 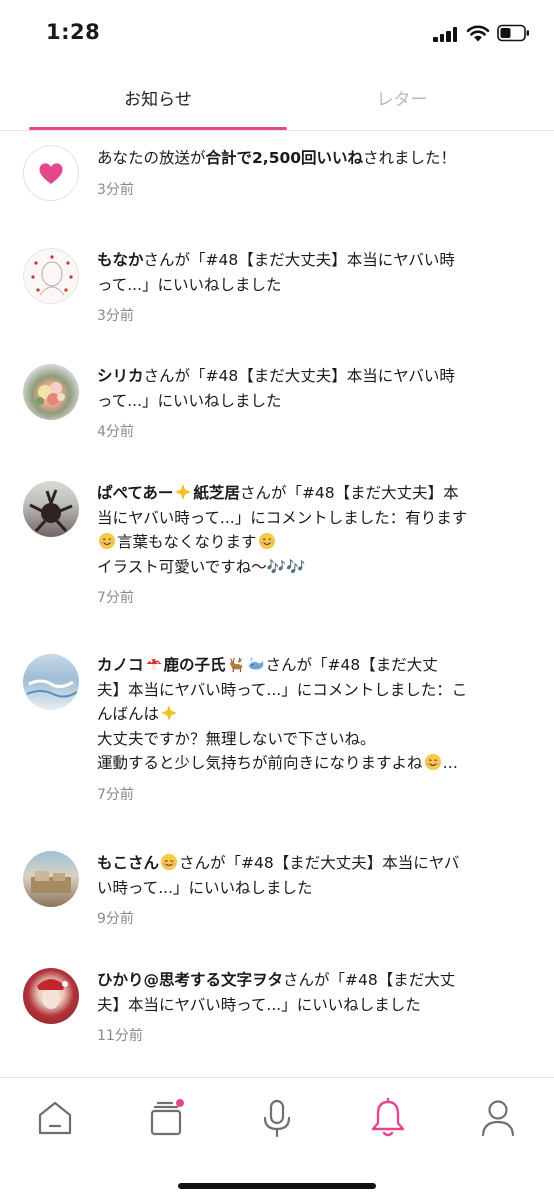 What do you see at coordinates (410, 158) in the screenshot?
I see `notification-text-part: されました！` at bounding box center [410, 158].